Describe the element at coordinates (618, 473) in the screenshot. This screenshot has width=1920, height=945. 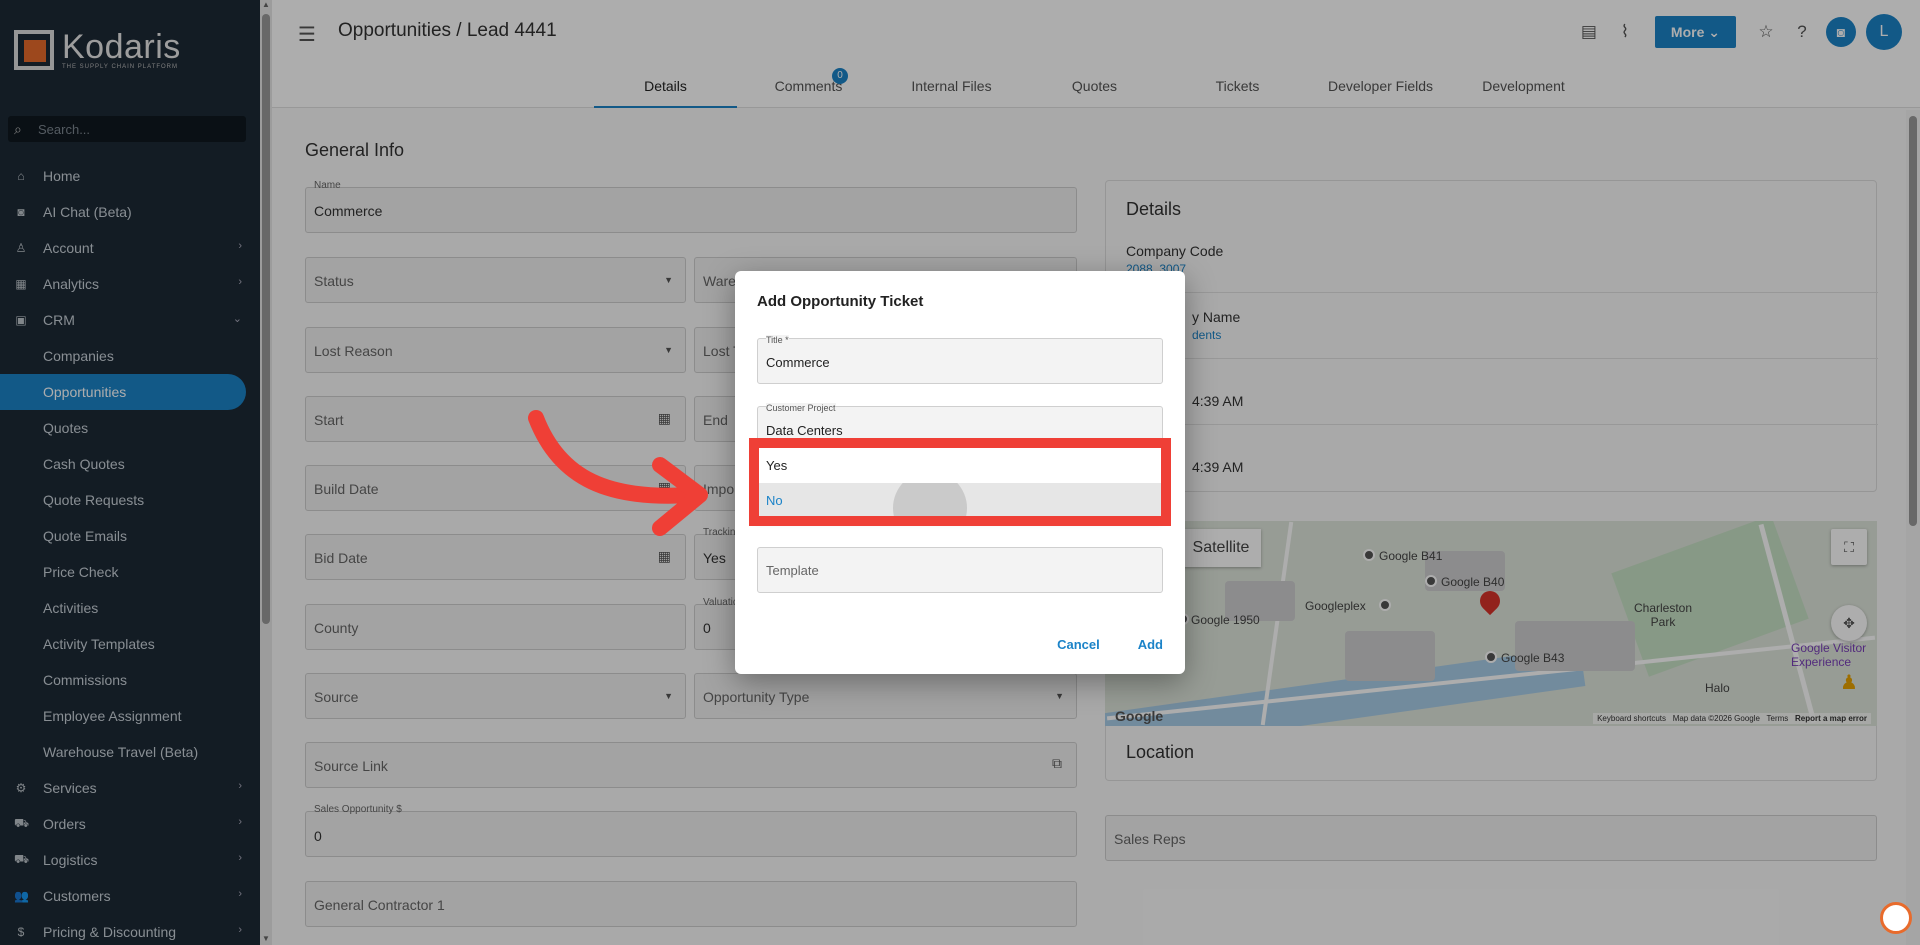
I see `annotation-arrow-icon` at that location.